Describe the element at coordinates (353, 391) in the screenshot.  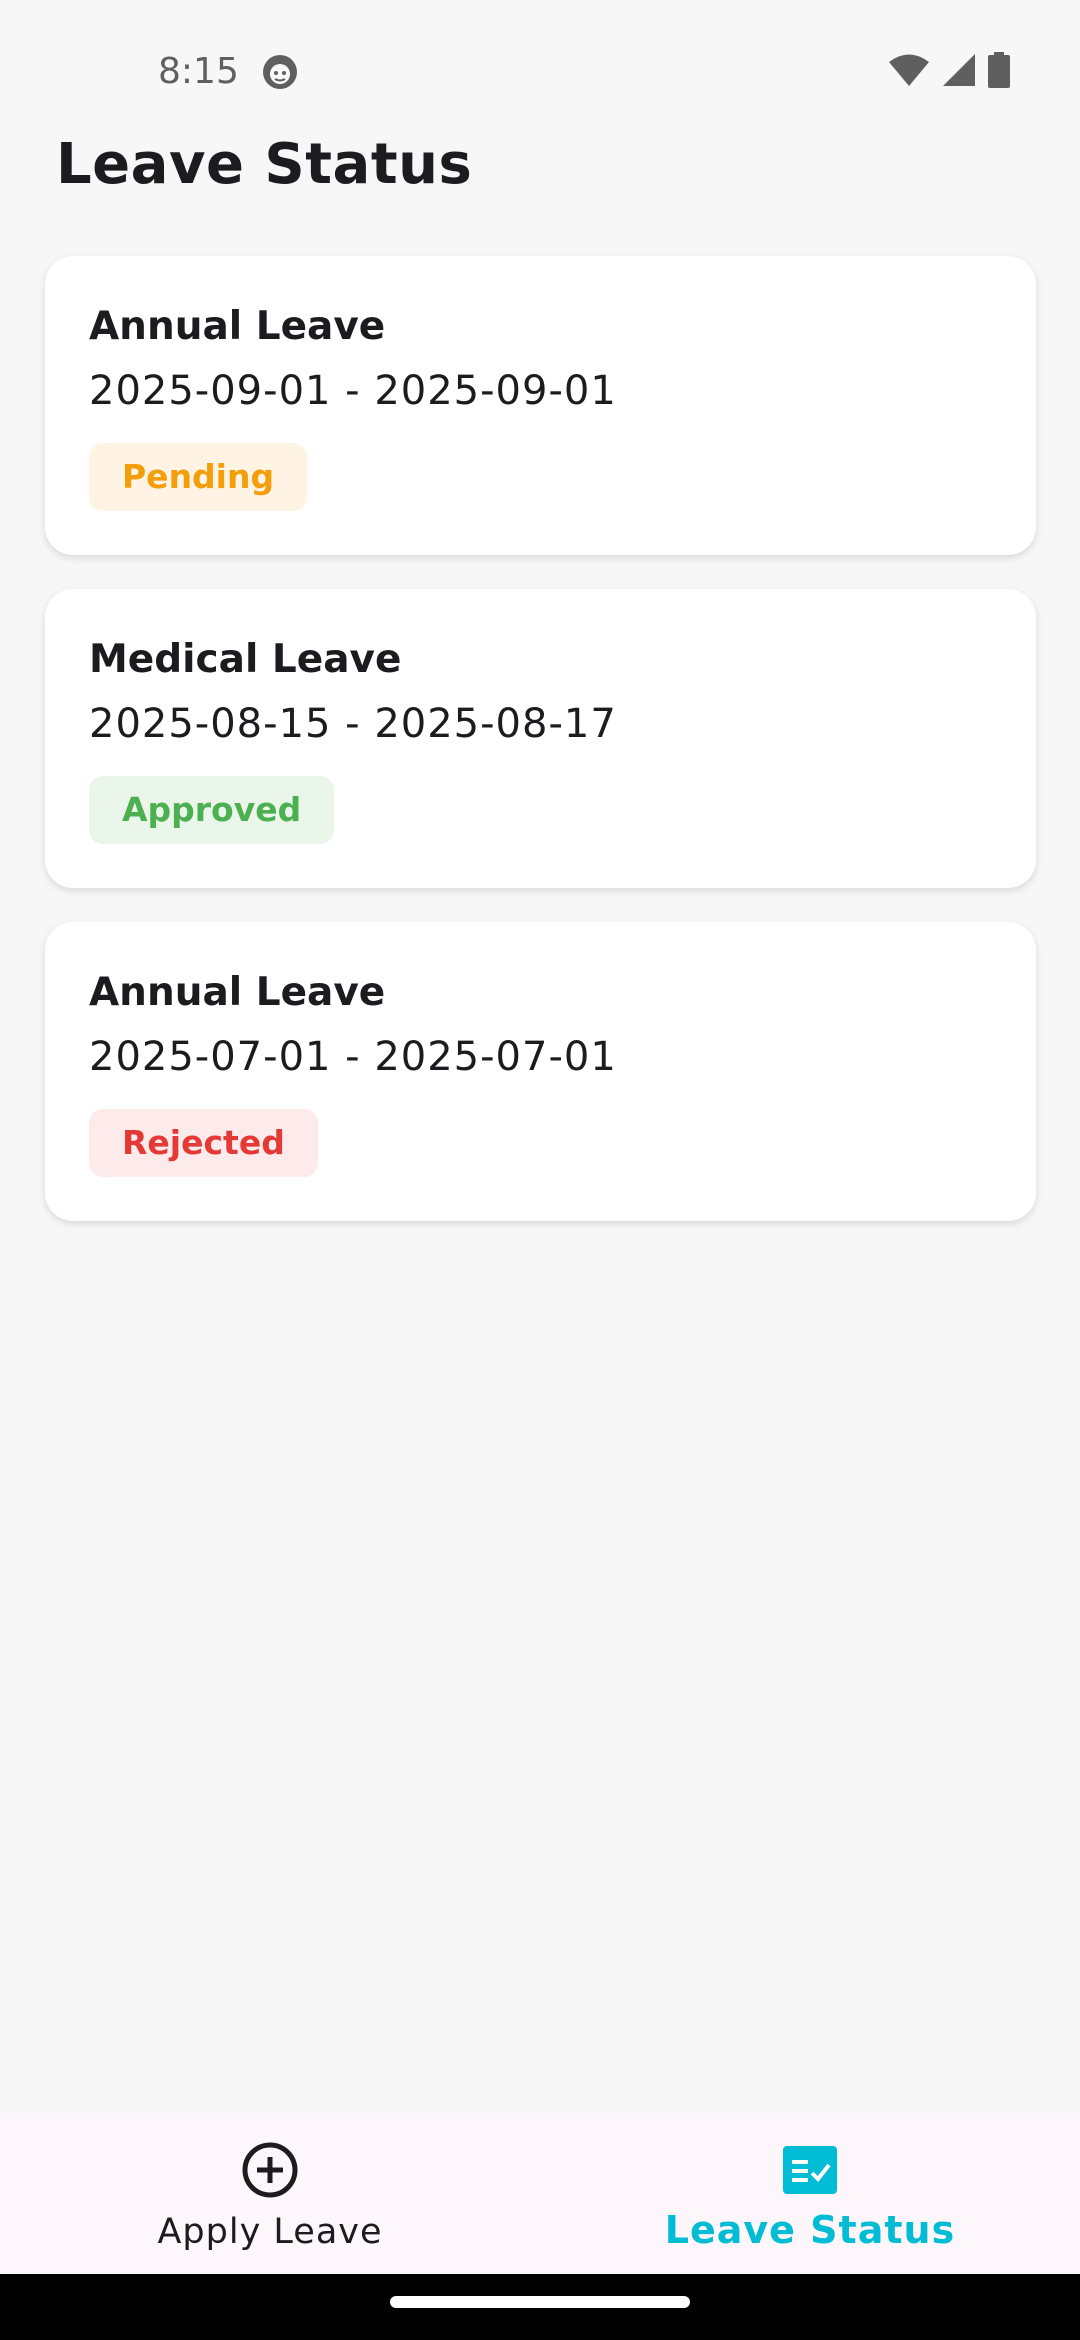
I see `leave-dates: 2025-09-01 - 2025-09-01` at that location.